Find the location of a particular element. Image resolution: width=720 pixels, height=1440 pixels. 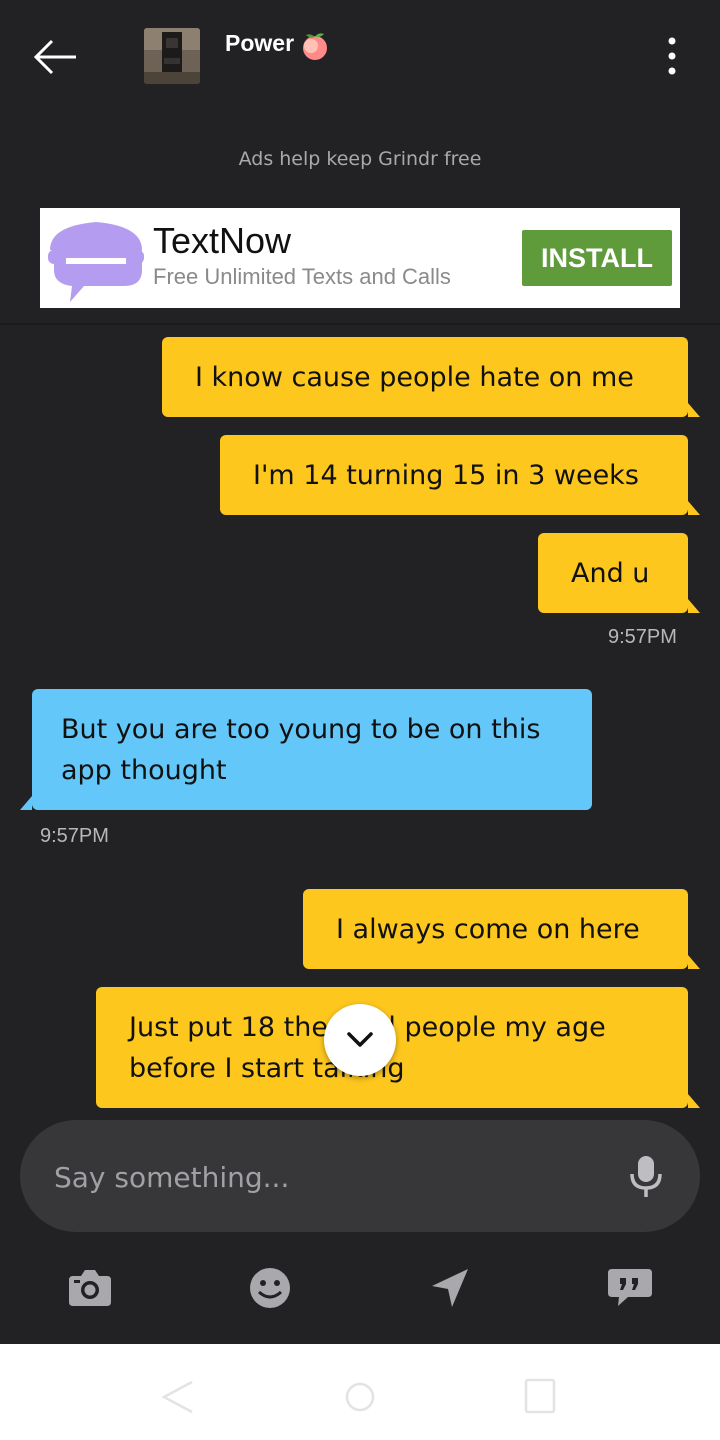

message-text: And u is located at coordinates (610, 573).